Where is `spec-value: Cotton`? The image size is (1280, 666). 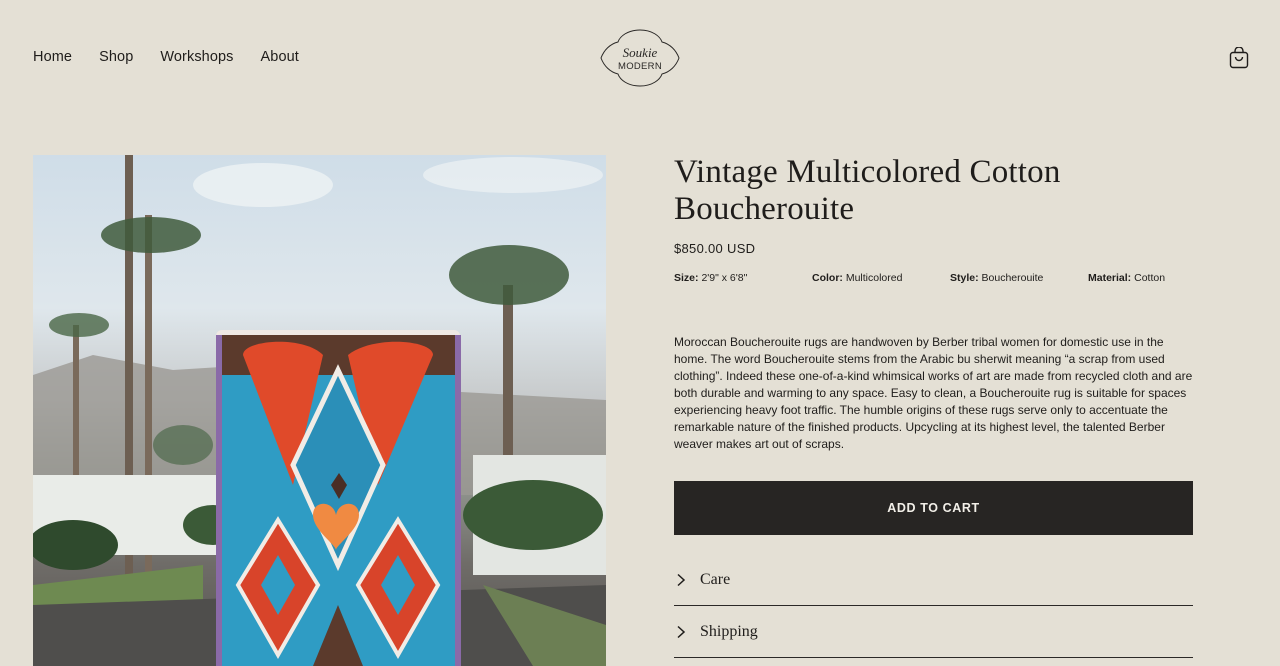 spec-value: Cotton is located at coordinates (1150, 278).